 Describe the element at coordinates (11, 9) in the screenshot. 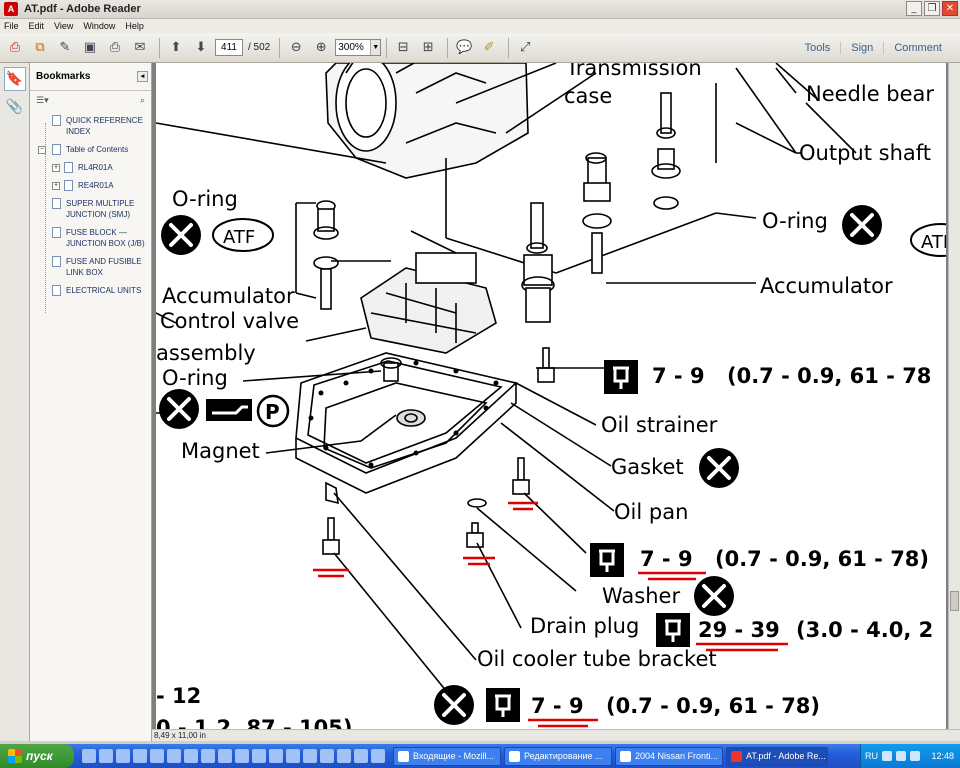

I see `adobe-reader-icon: A` at that location.